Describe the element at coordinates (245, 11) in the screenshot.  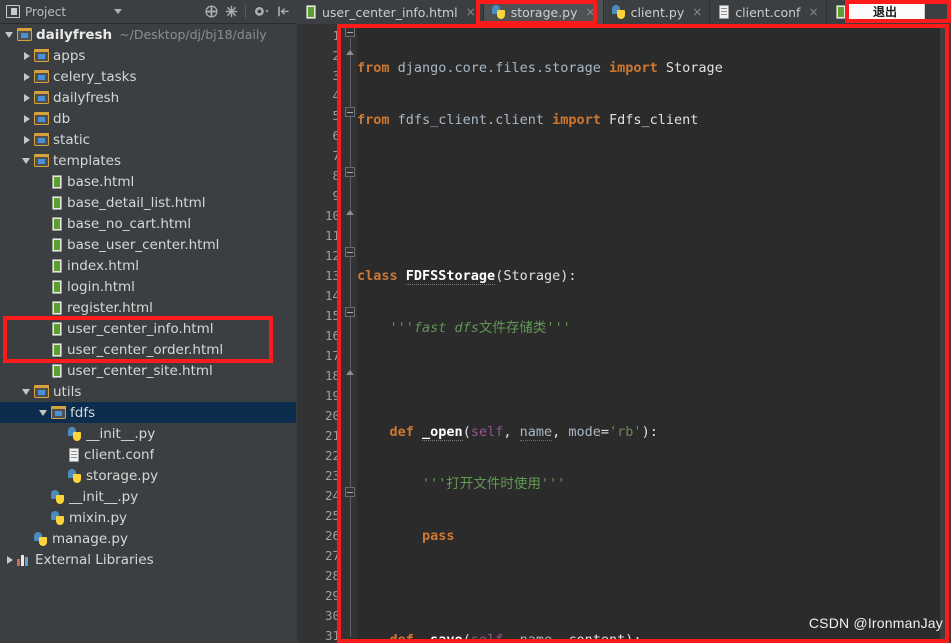
I see `toolbar-divider` at that location.